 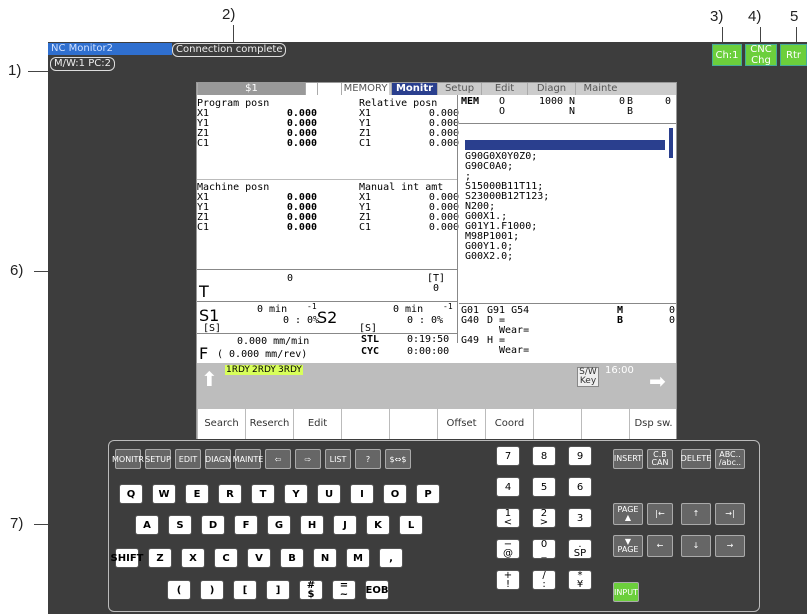 What do you see at coordinates (362, 494) in the screenshot?
I see `key-row_q-7: I` at bounding box center [362, 494].